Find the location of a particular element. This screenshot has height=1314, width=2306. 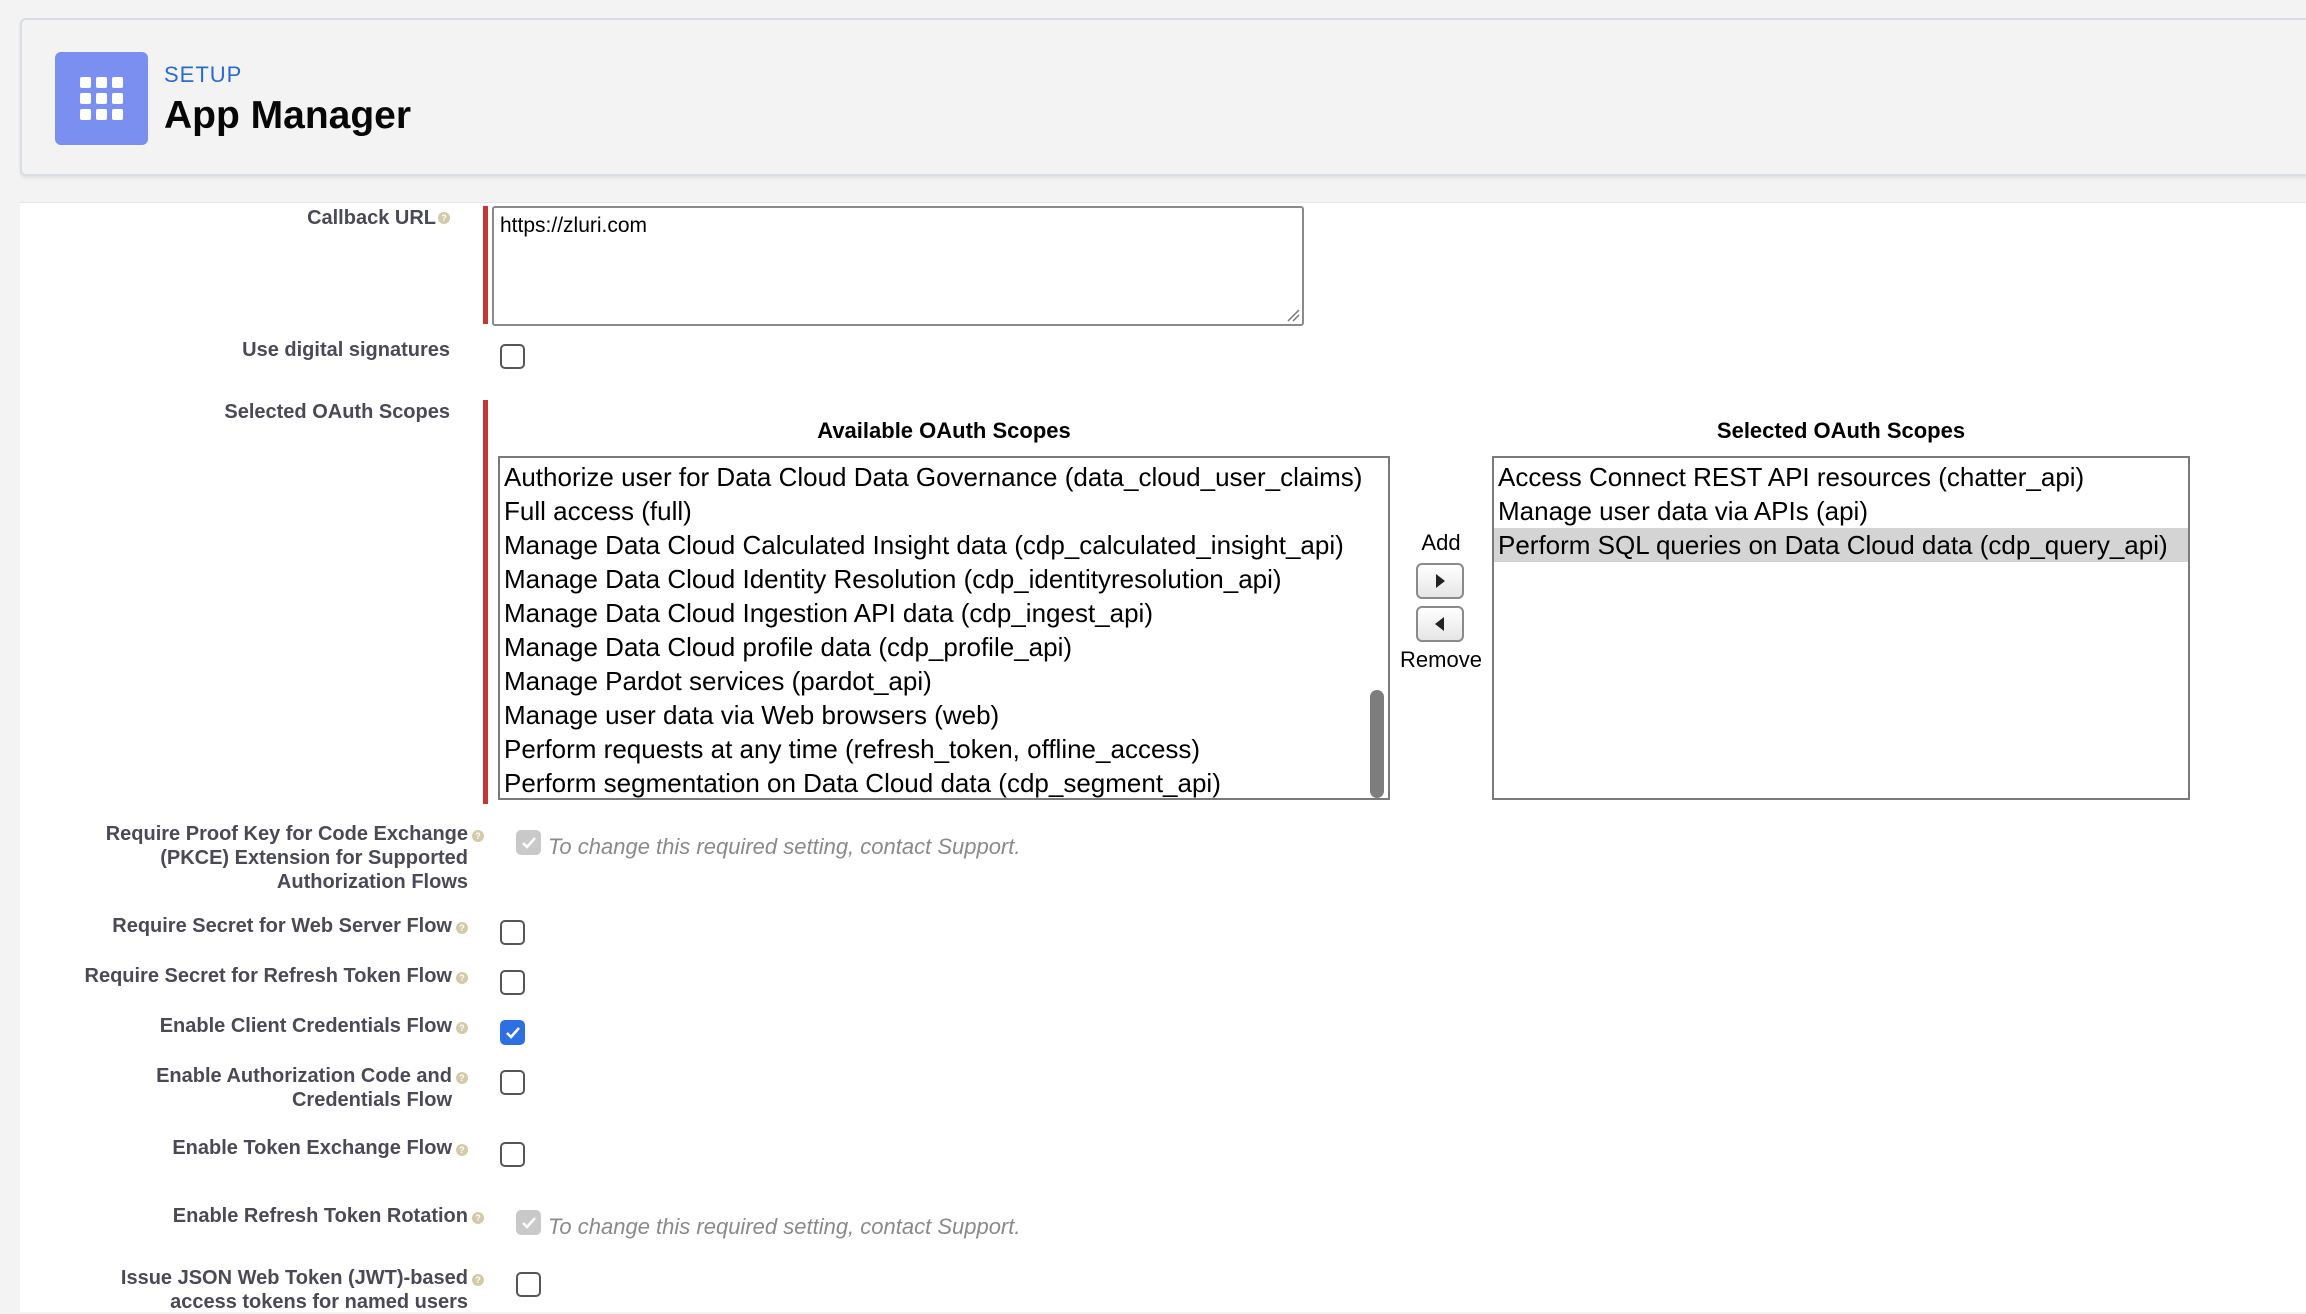

checkmark-icon is located at coordinates (513, 1033).